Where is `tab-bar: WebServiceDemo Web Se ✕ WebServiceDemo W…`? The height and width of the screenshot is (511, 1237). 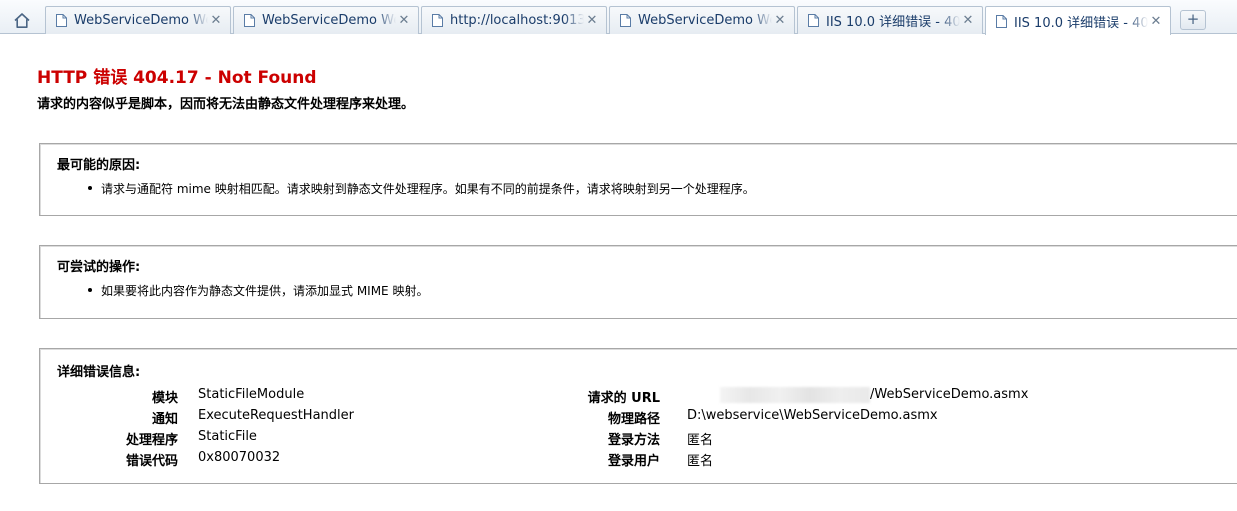 tab-bar: WebServiceDemo Web Se ✕ WebServiceDemo W… is located at coordinates (618, 17).